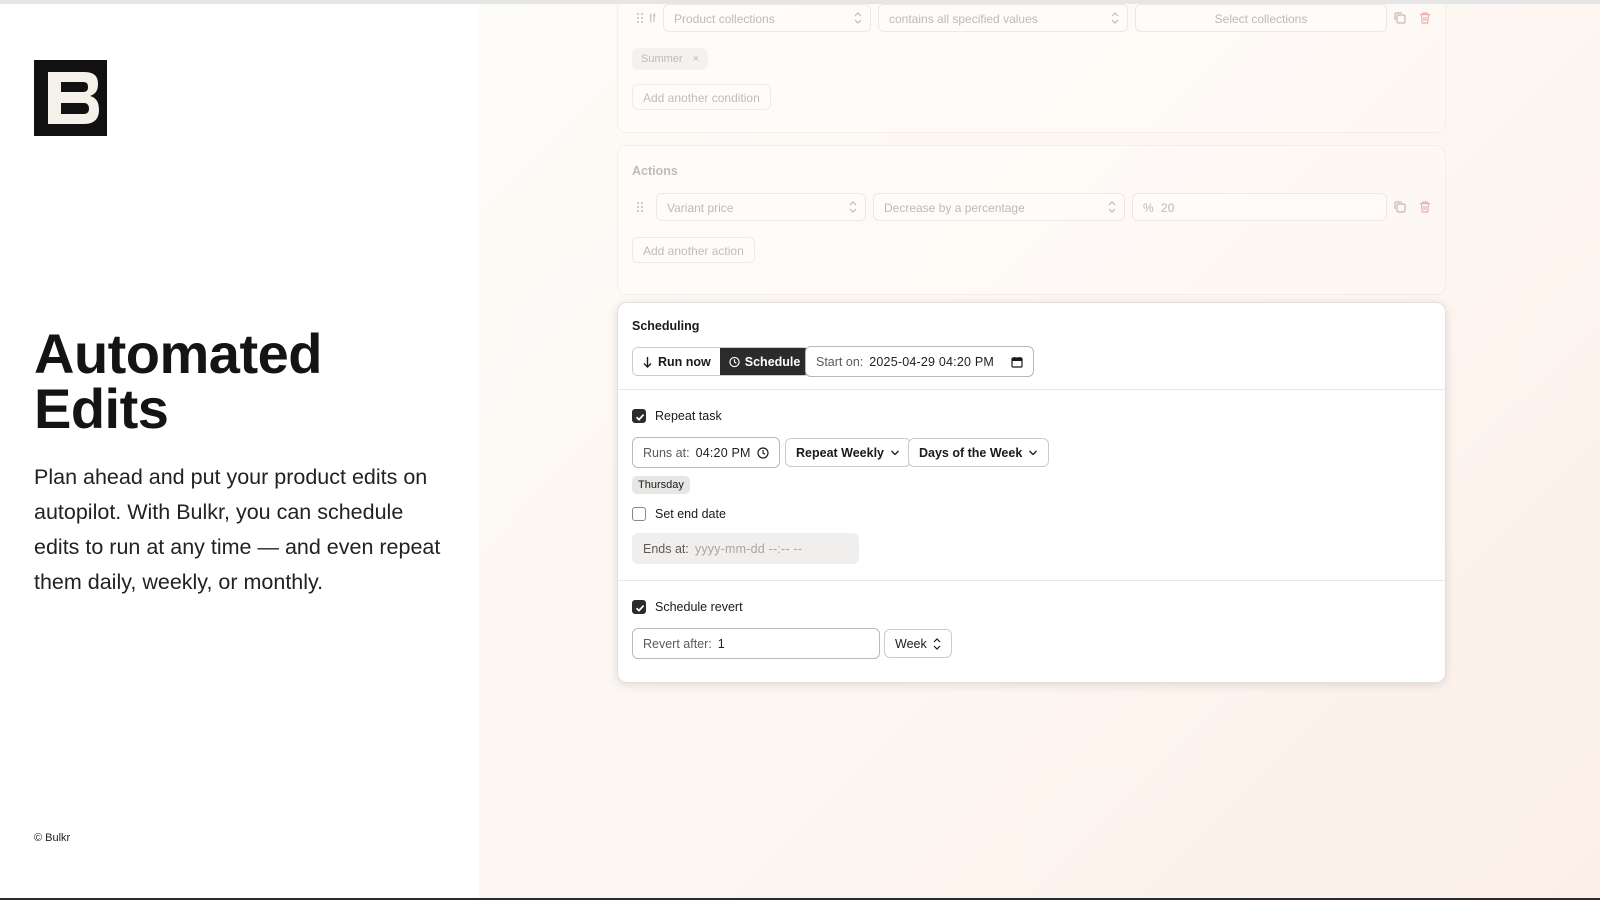  I want to click on start-datetime-input: Start on: 2025-04-29 04:20 PM, so click(919, 361).